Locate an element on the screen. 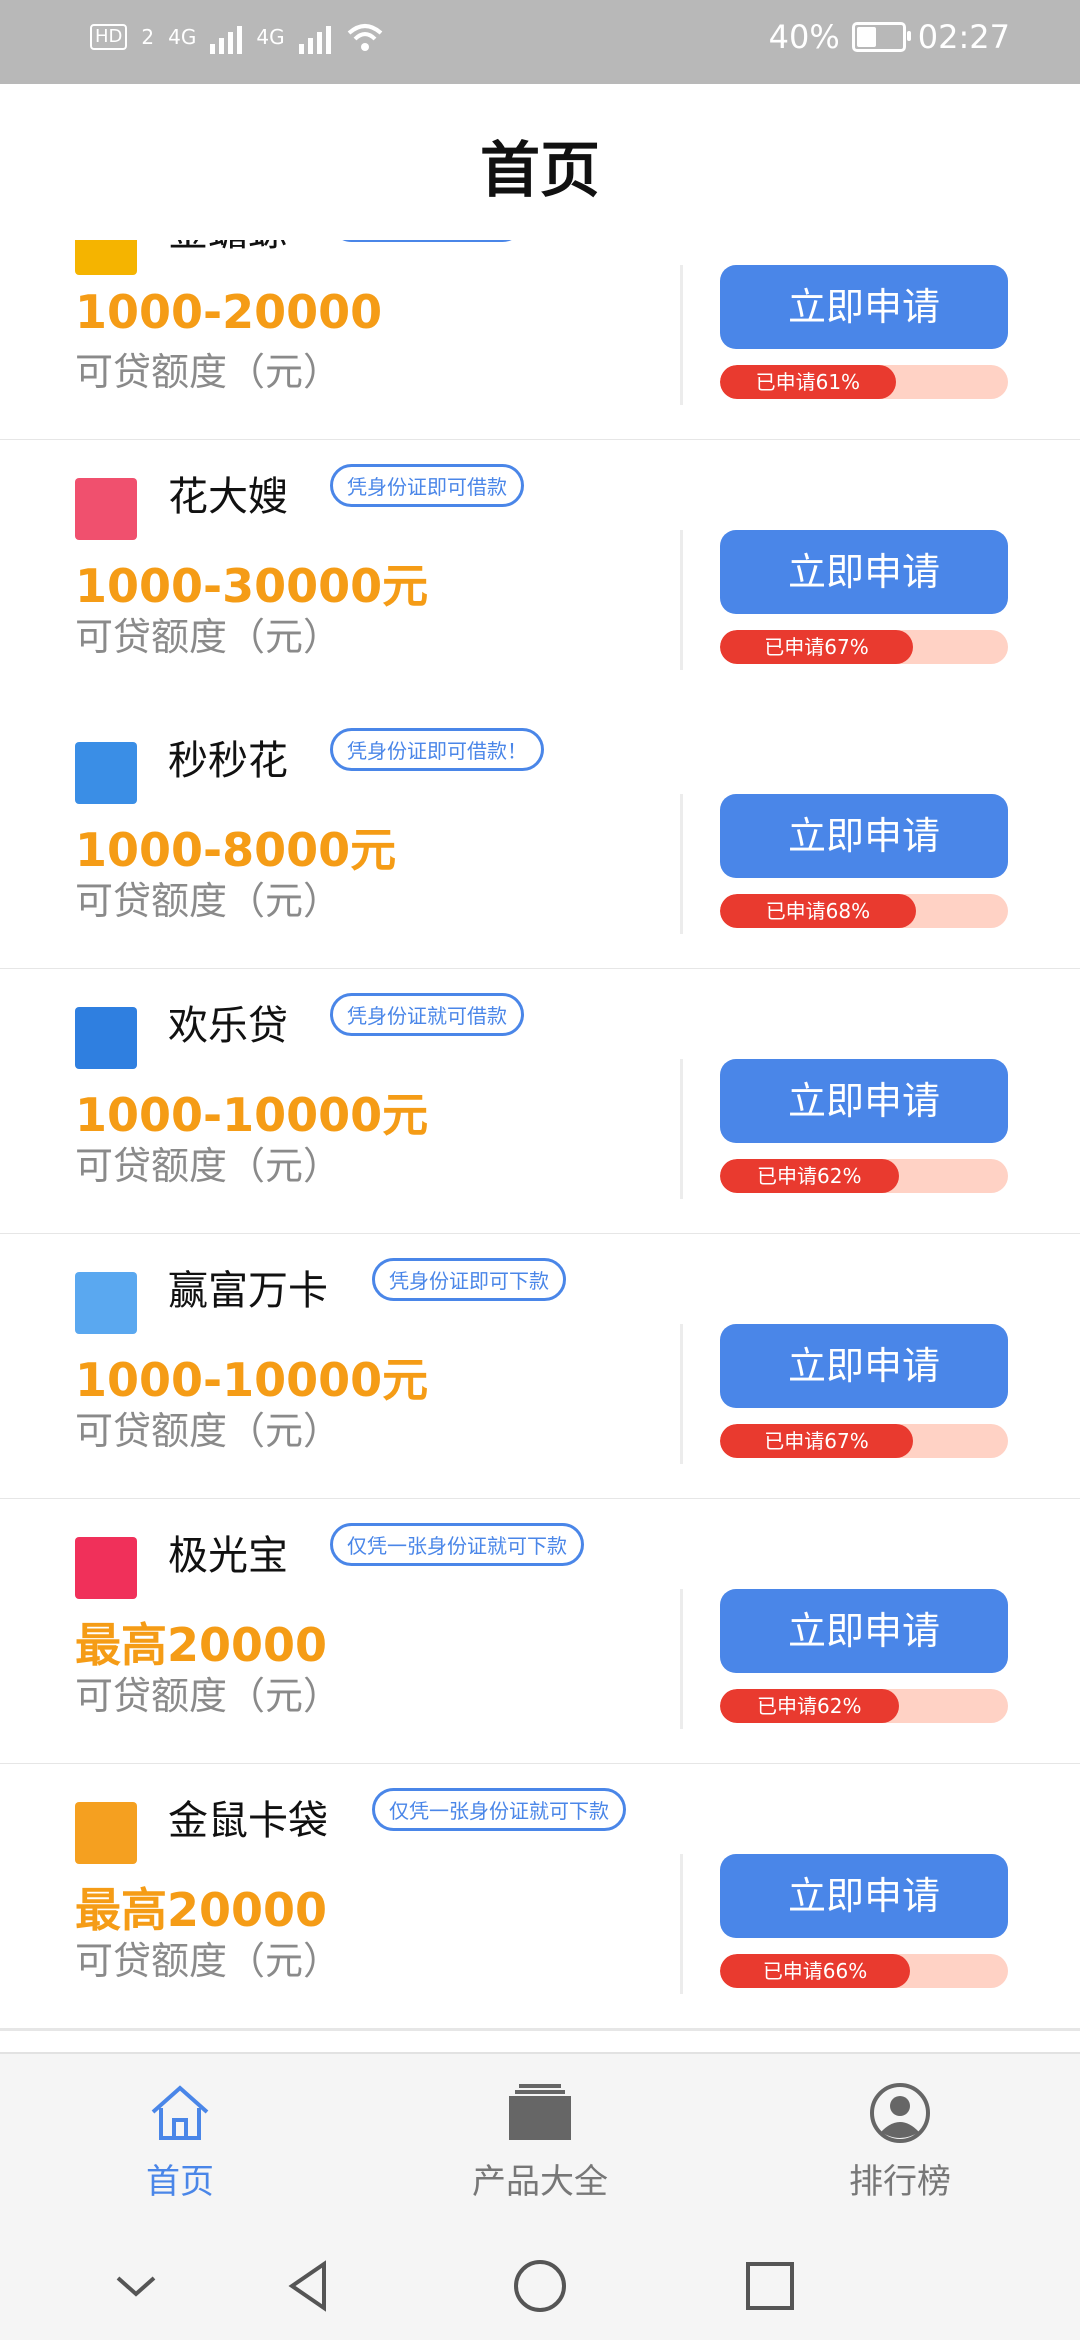  network-type-1: 4G is located at coordinates (182, 37).